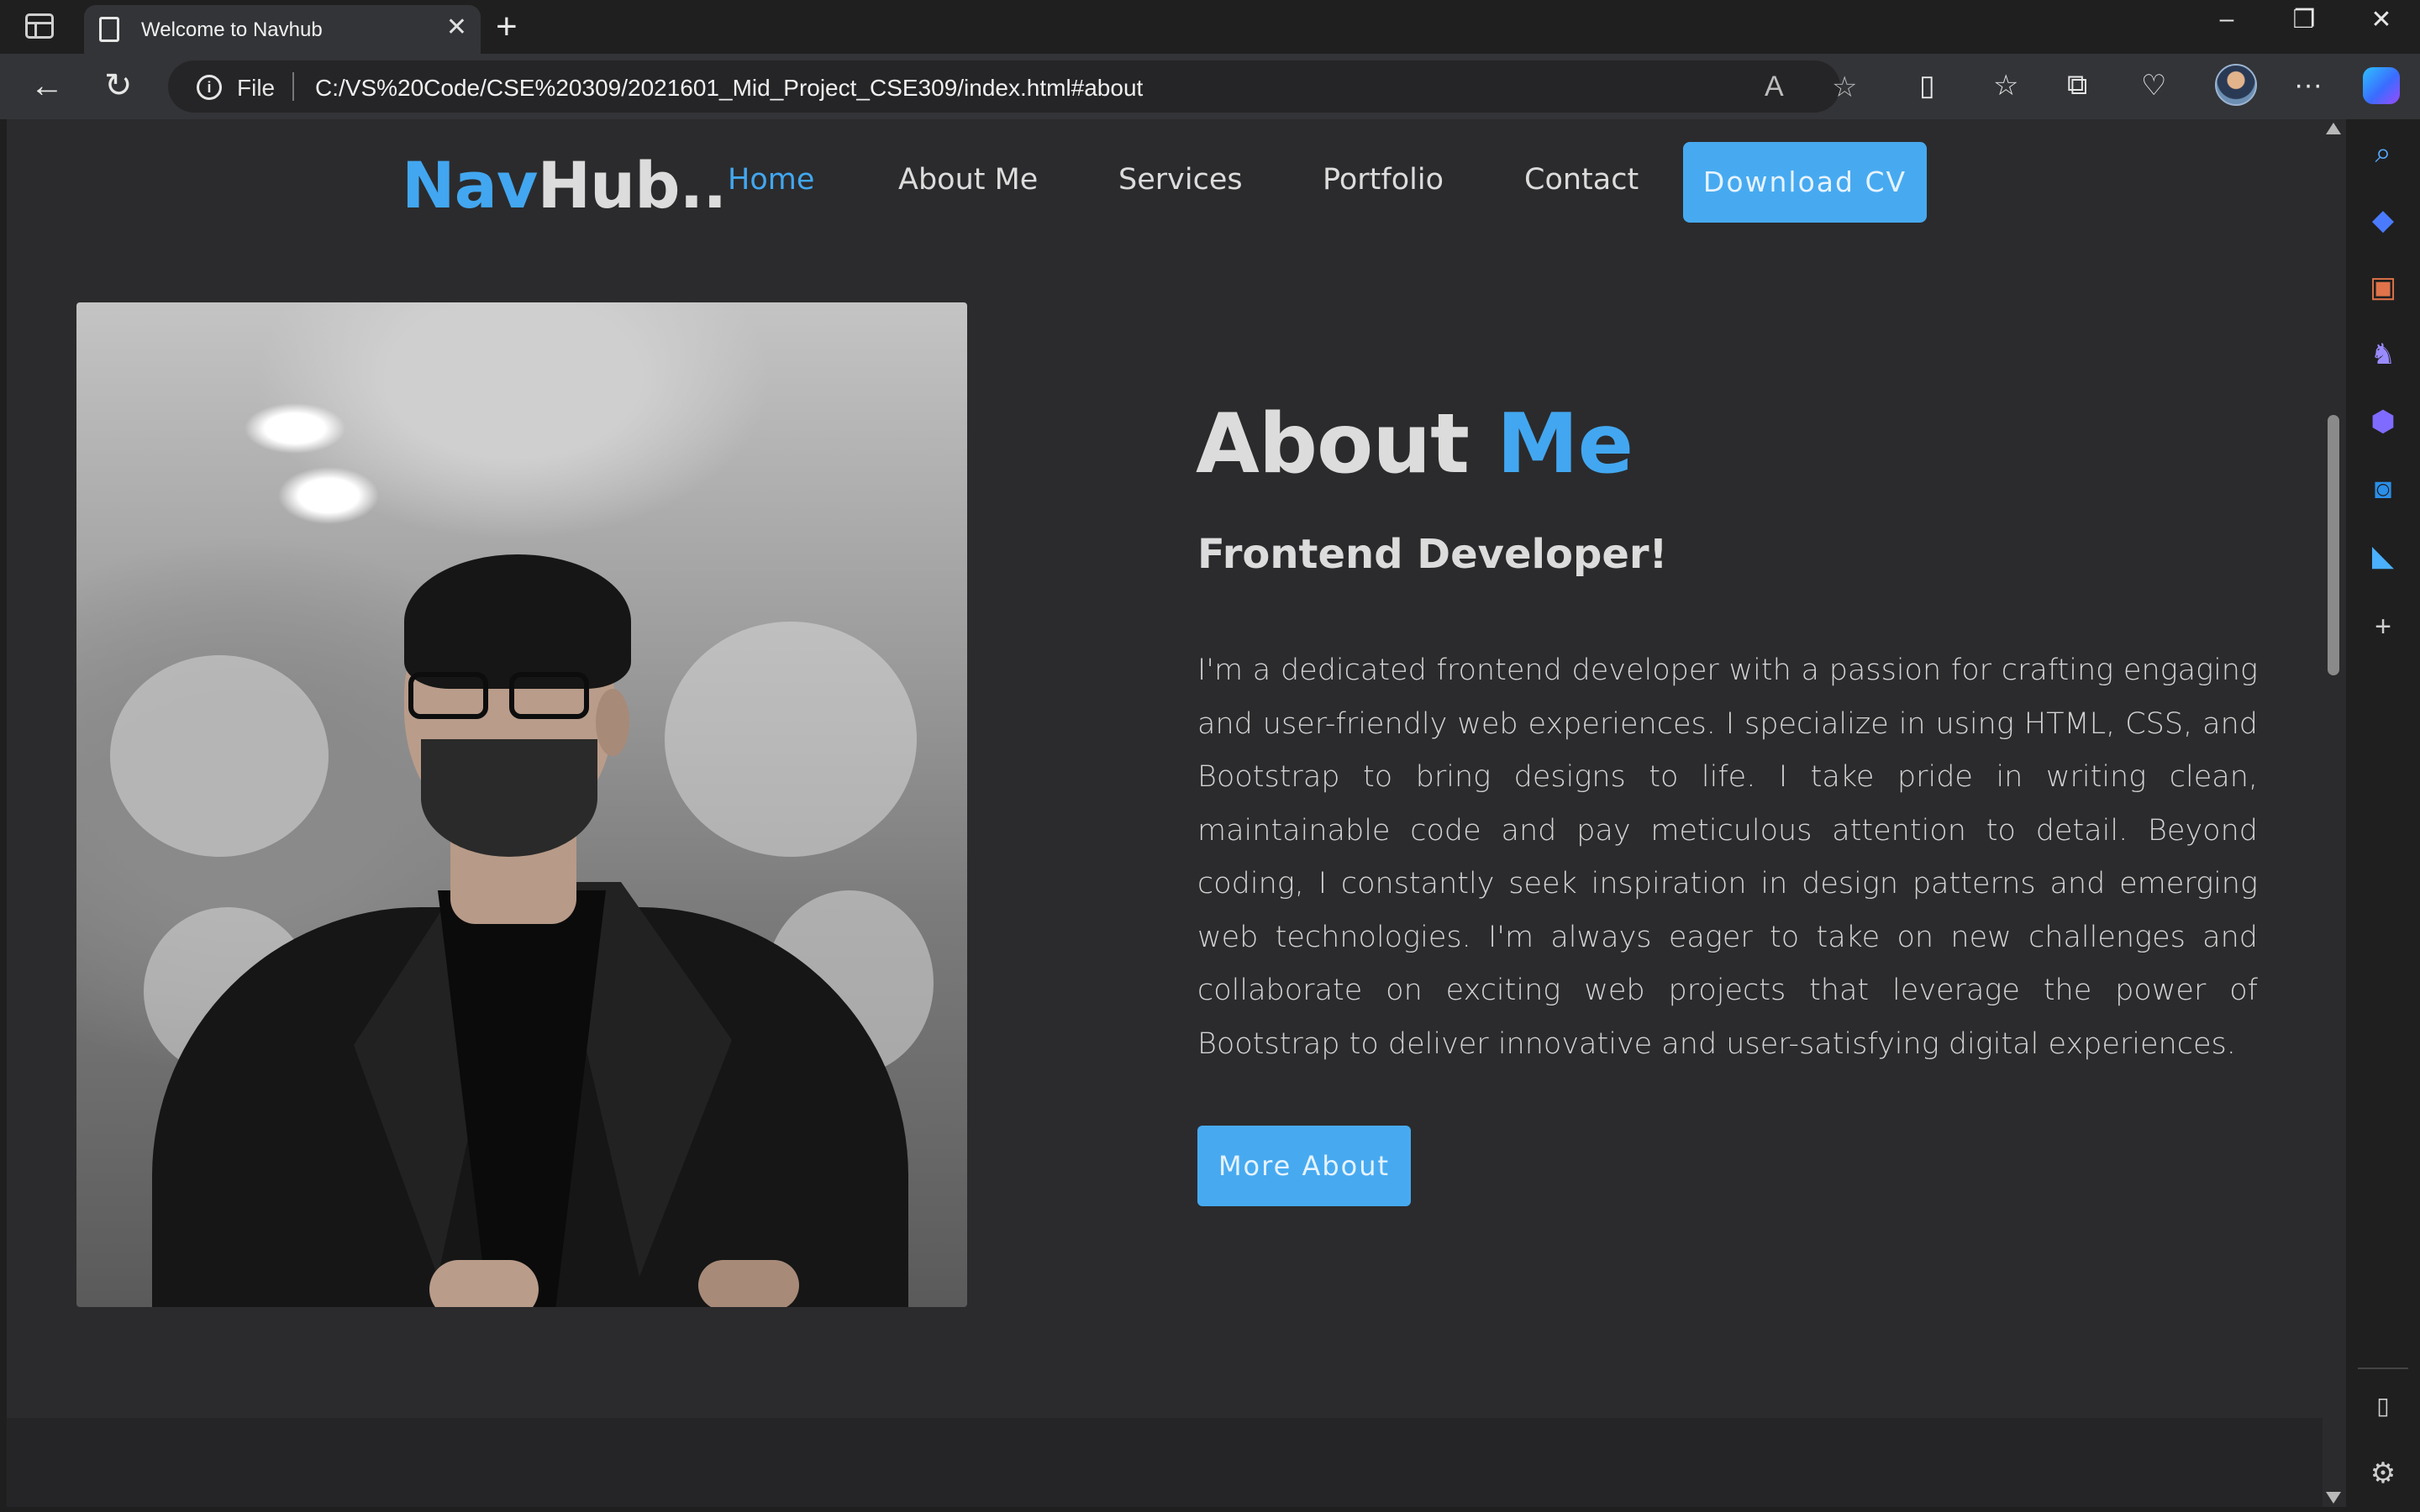 The height and width of the screenshot is (1512, 2420). I want to click on site-logo: NavHub.., so click(564, 185).